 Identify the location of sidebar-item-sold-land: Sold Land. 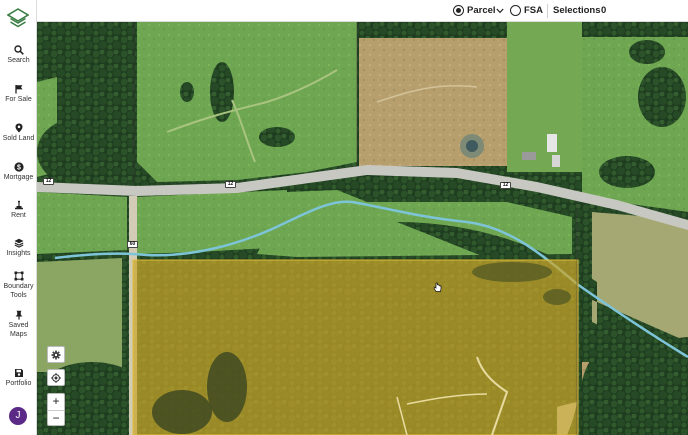
(18, 133).